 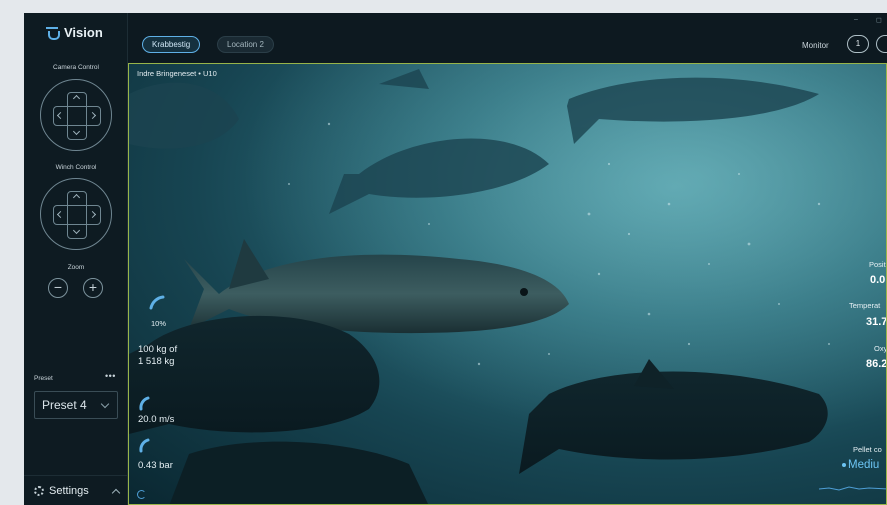 I want to click on preset-select: Preset 4, so click(x=76, y=405).